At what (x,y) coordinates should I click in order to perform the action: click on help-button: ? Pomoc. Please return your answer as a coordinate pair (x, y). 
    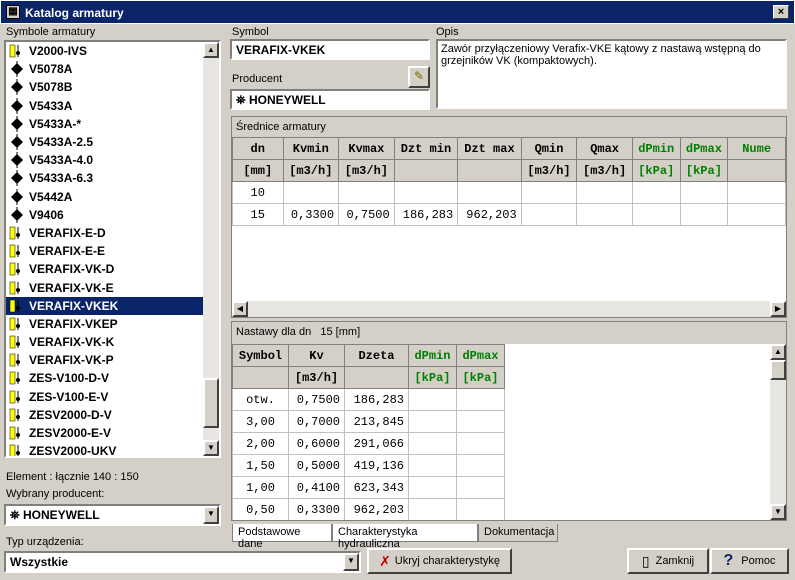
    Looking at the image, I should click on (749, 561).